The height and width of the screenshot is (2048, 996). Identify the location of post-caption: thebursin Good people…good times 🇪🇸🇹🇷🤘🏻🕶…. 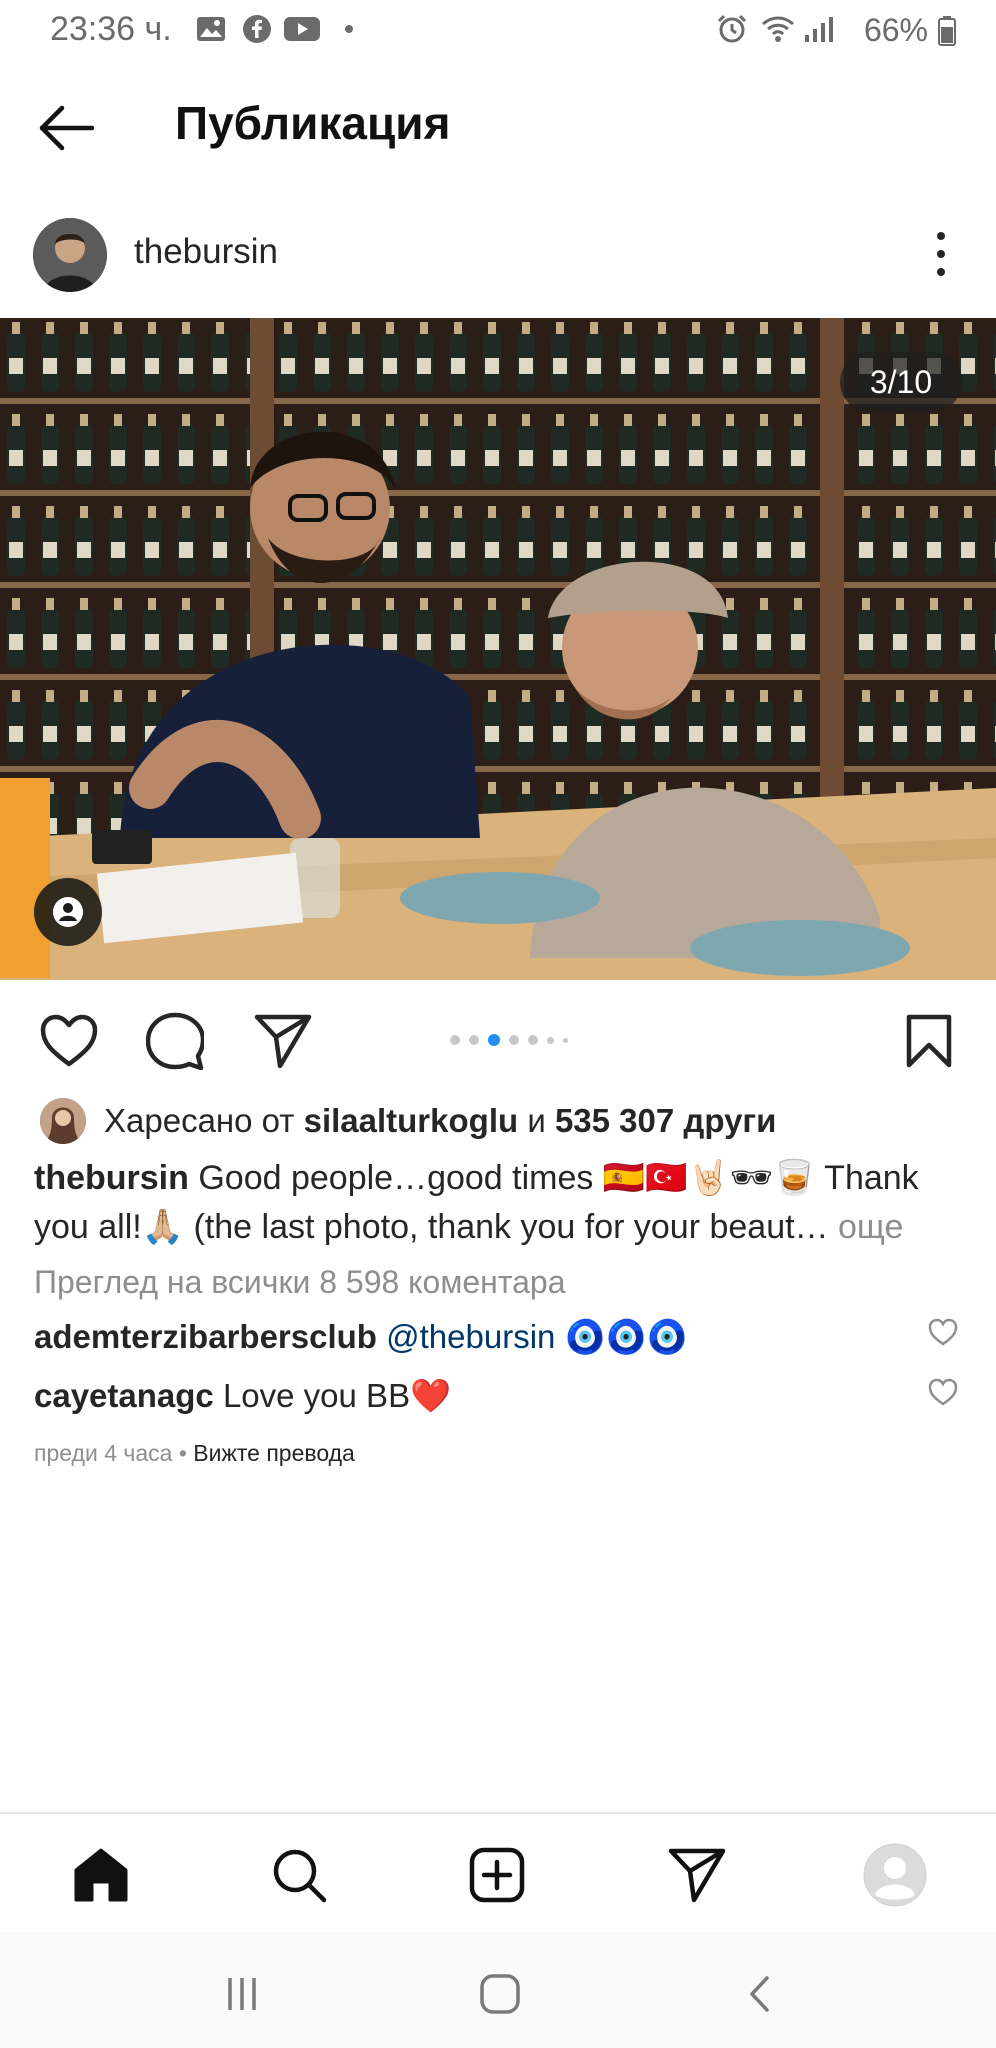
(499, 1203).